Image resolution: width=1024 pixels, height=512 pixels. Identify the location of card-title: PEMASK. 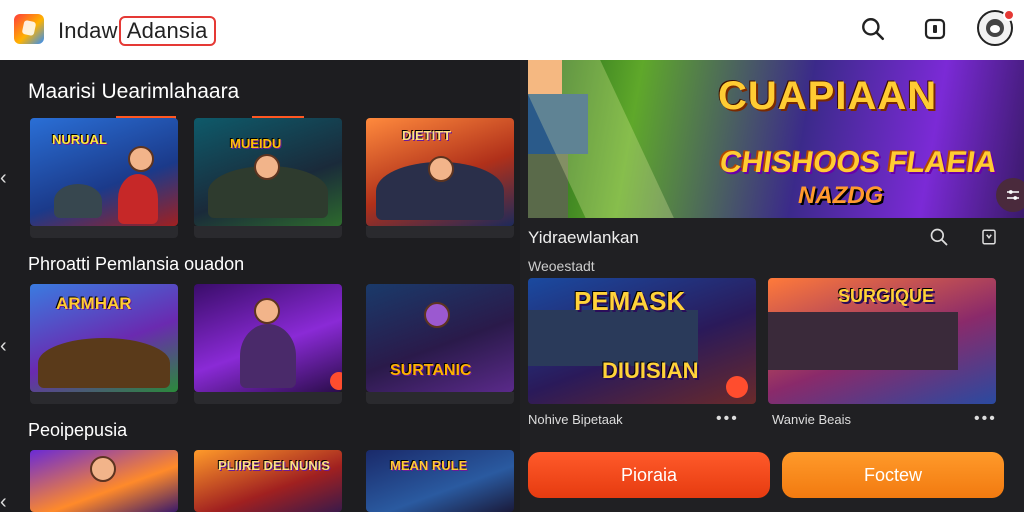
(630, 301).